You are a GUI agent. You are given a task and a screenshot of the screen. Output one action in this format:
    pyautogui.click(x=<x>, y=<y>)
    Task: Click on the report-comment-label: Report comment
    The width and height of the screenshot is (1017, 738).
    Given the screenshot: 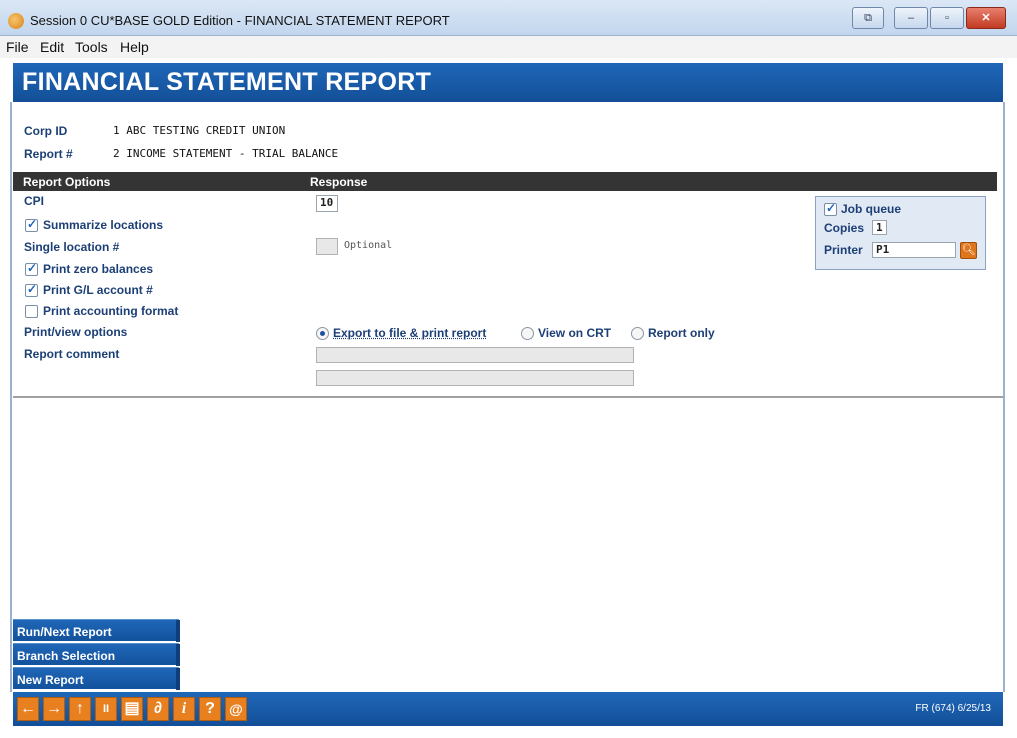 What is the action you would take?
    pyautogui.click(x=72, y=354)
    